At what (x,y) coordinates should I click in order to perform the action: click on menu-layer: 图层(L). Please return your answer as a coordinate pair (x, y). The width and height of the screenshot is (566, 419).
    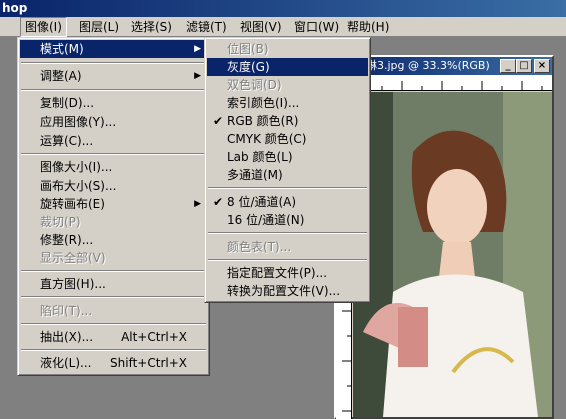
    Looking at the image, I should click on (99, 27).